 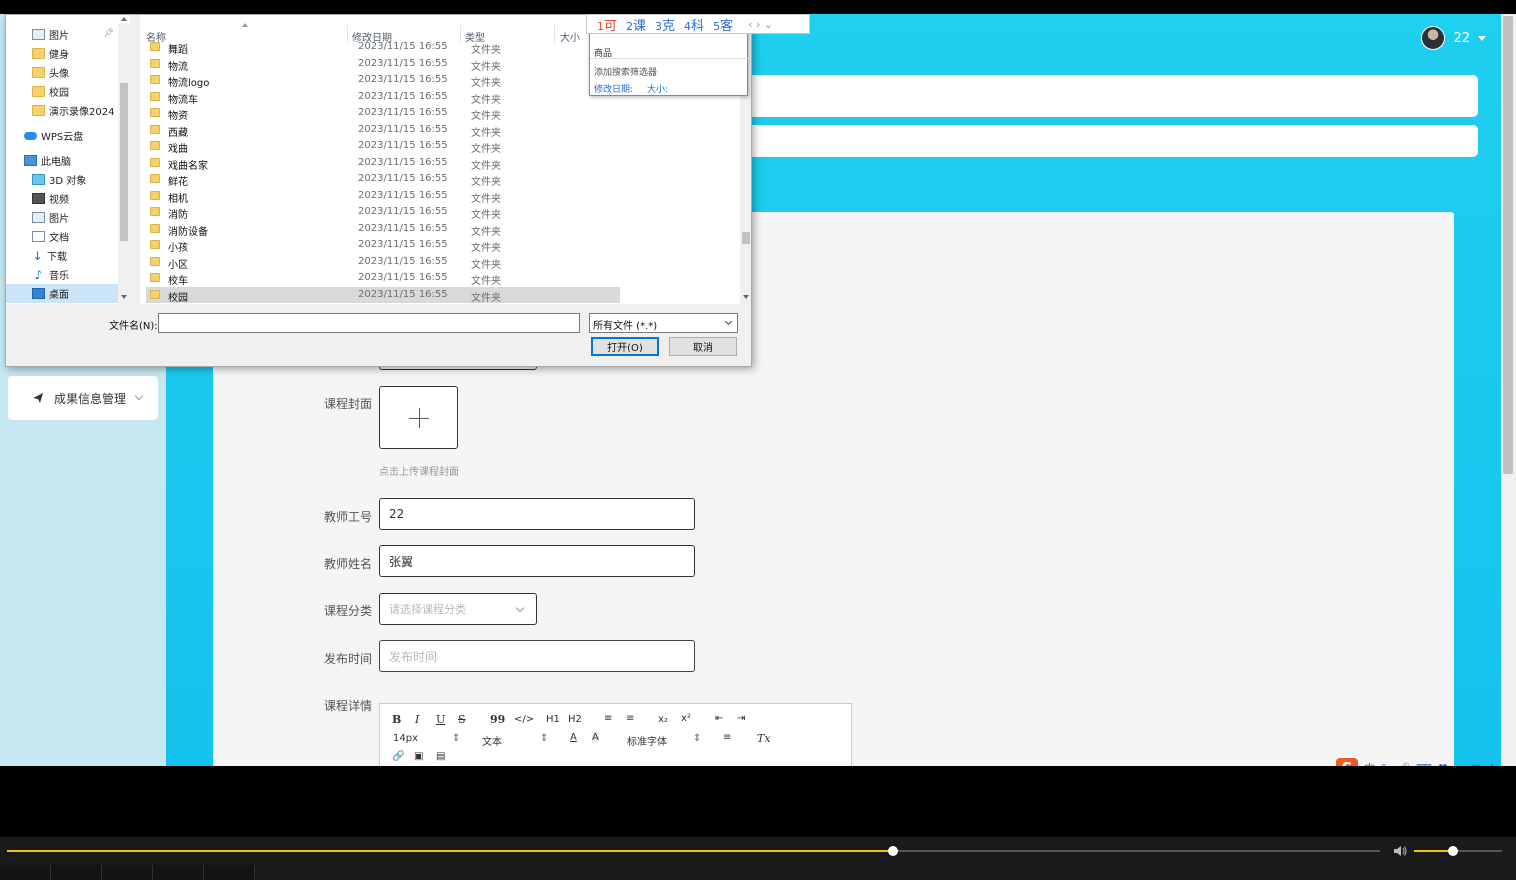 What do you see at coordinates (1508, 245) in the screenshot?
I see `page-scrollbar-thumb` at bounding box center [1508, 245].